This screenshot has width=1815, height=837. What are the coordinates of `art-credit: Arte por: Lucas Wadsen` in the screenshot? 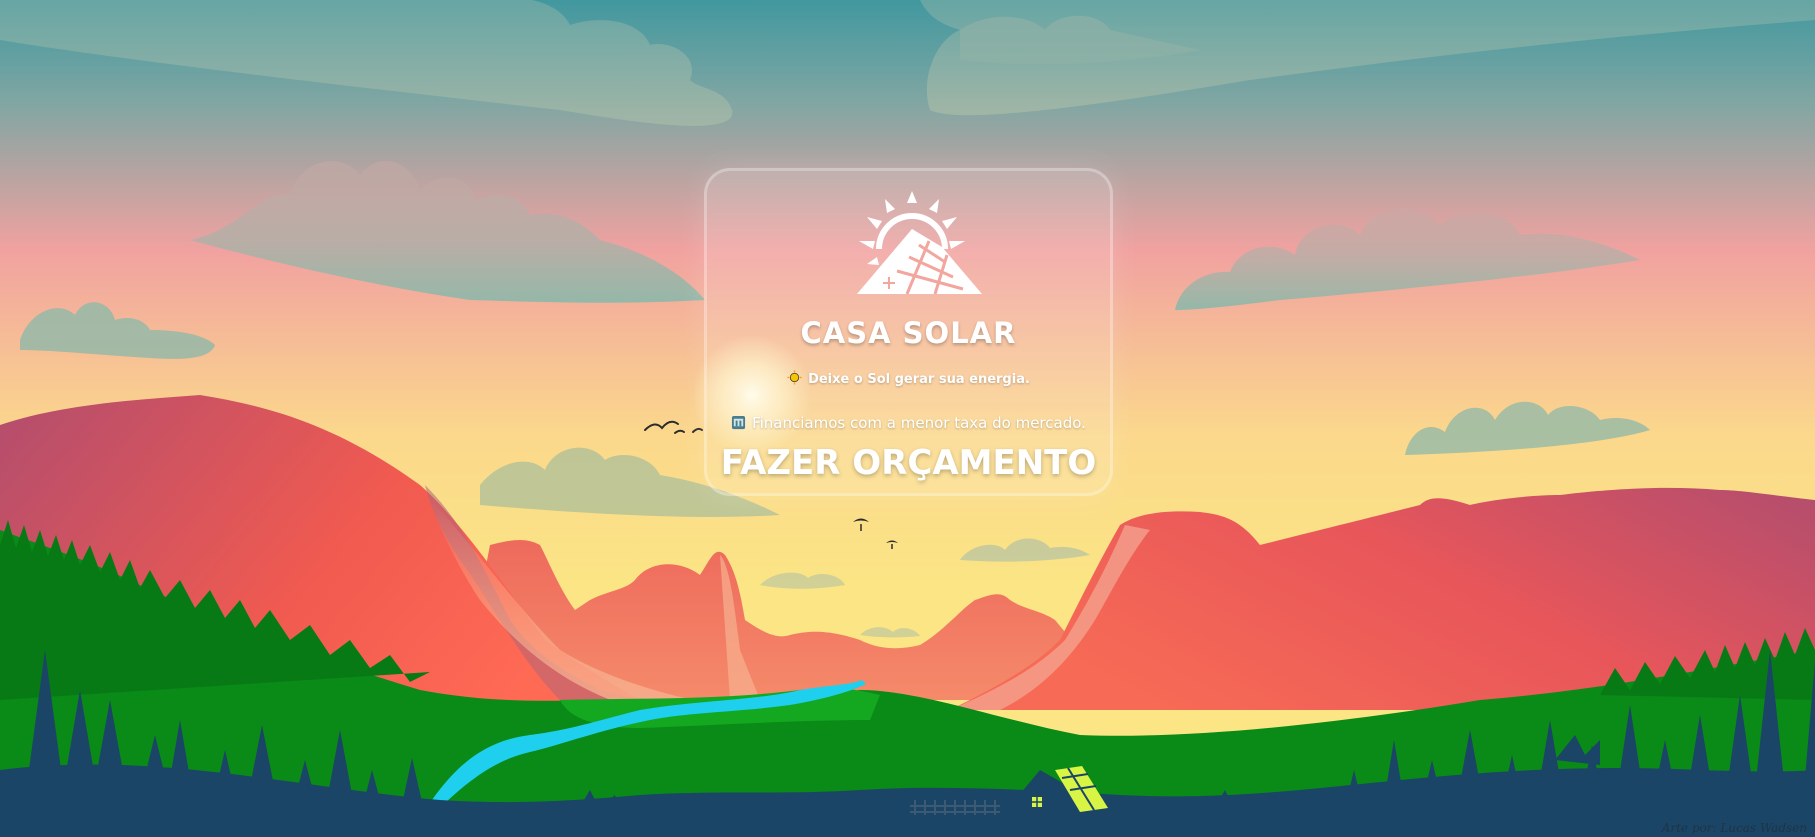 It's located at (1734, 828).